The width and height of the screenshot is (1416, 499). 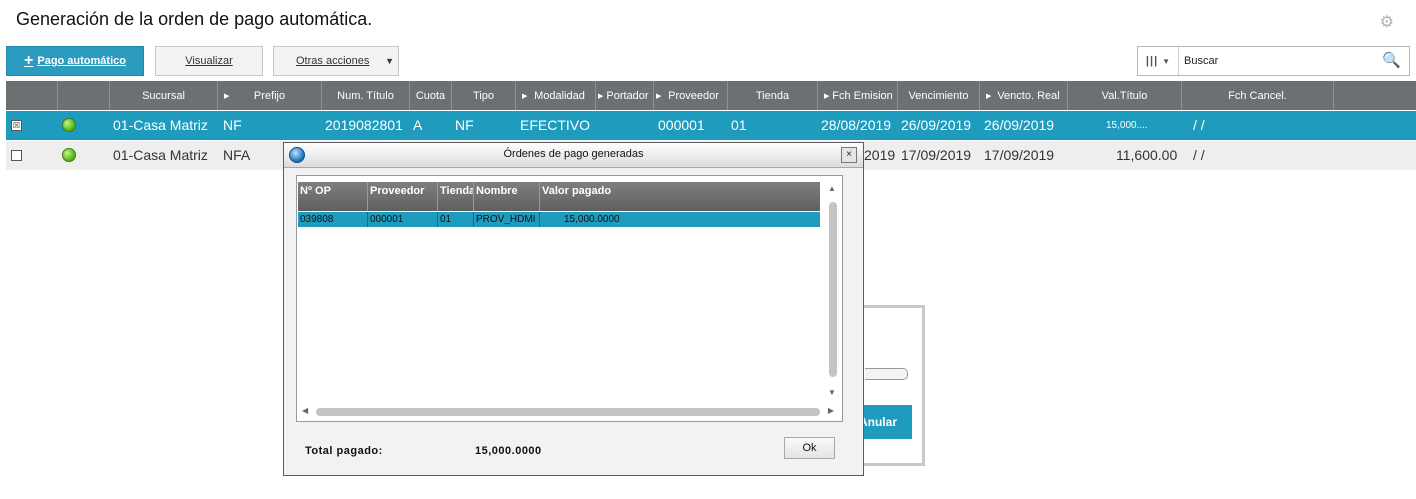 What do you see at coordinates (936, 155) in the screenshot?
I see `cell-vencimiento: 17/09/2019` at bounding box center [936, 155].